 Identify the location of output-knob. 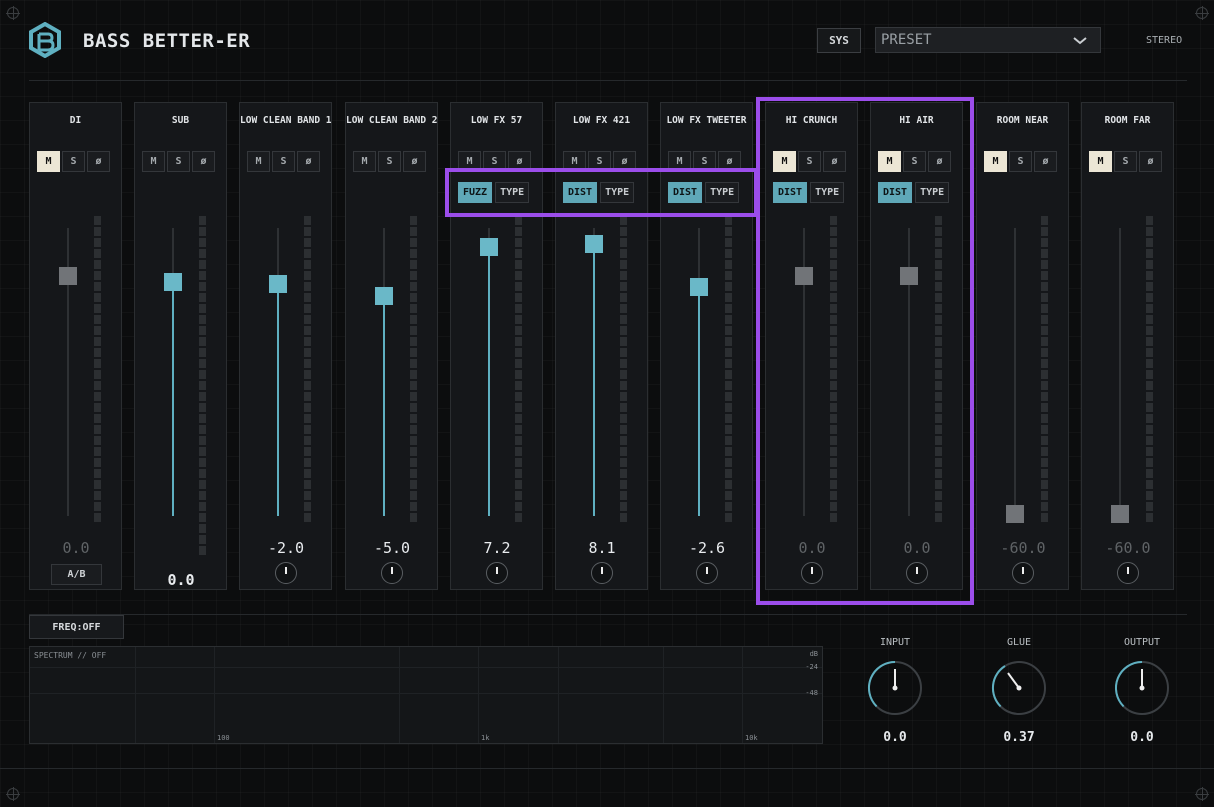
(1142, 688).